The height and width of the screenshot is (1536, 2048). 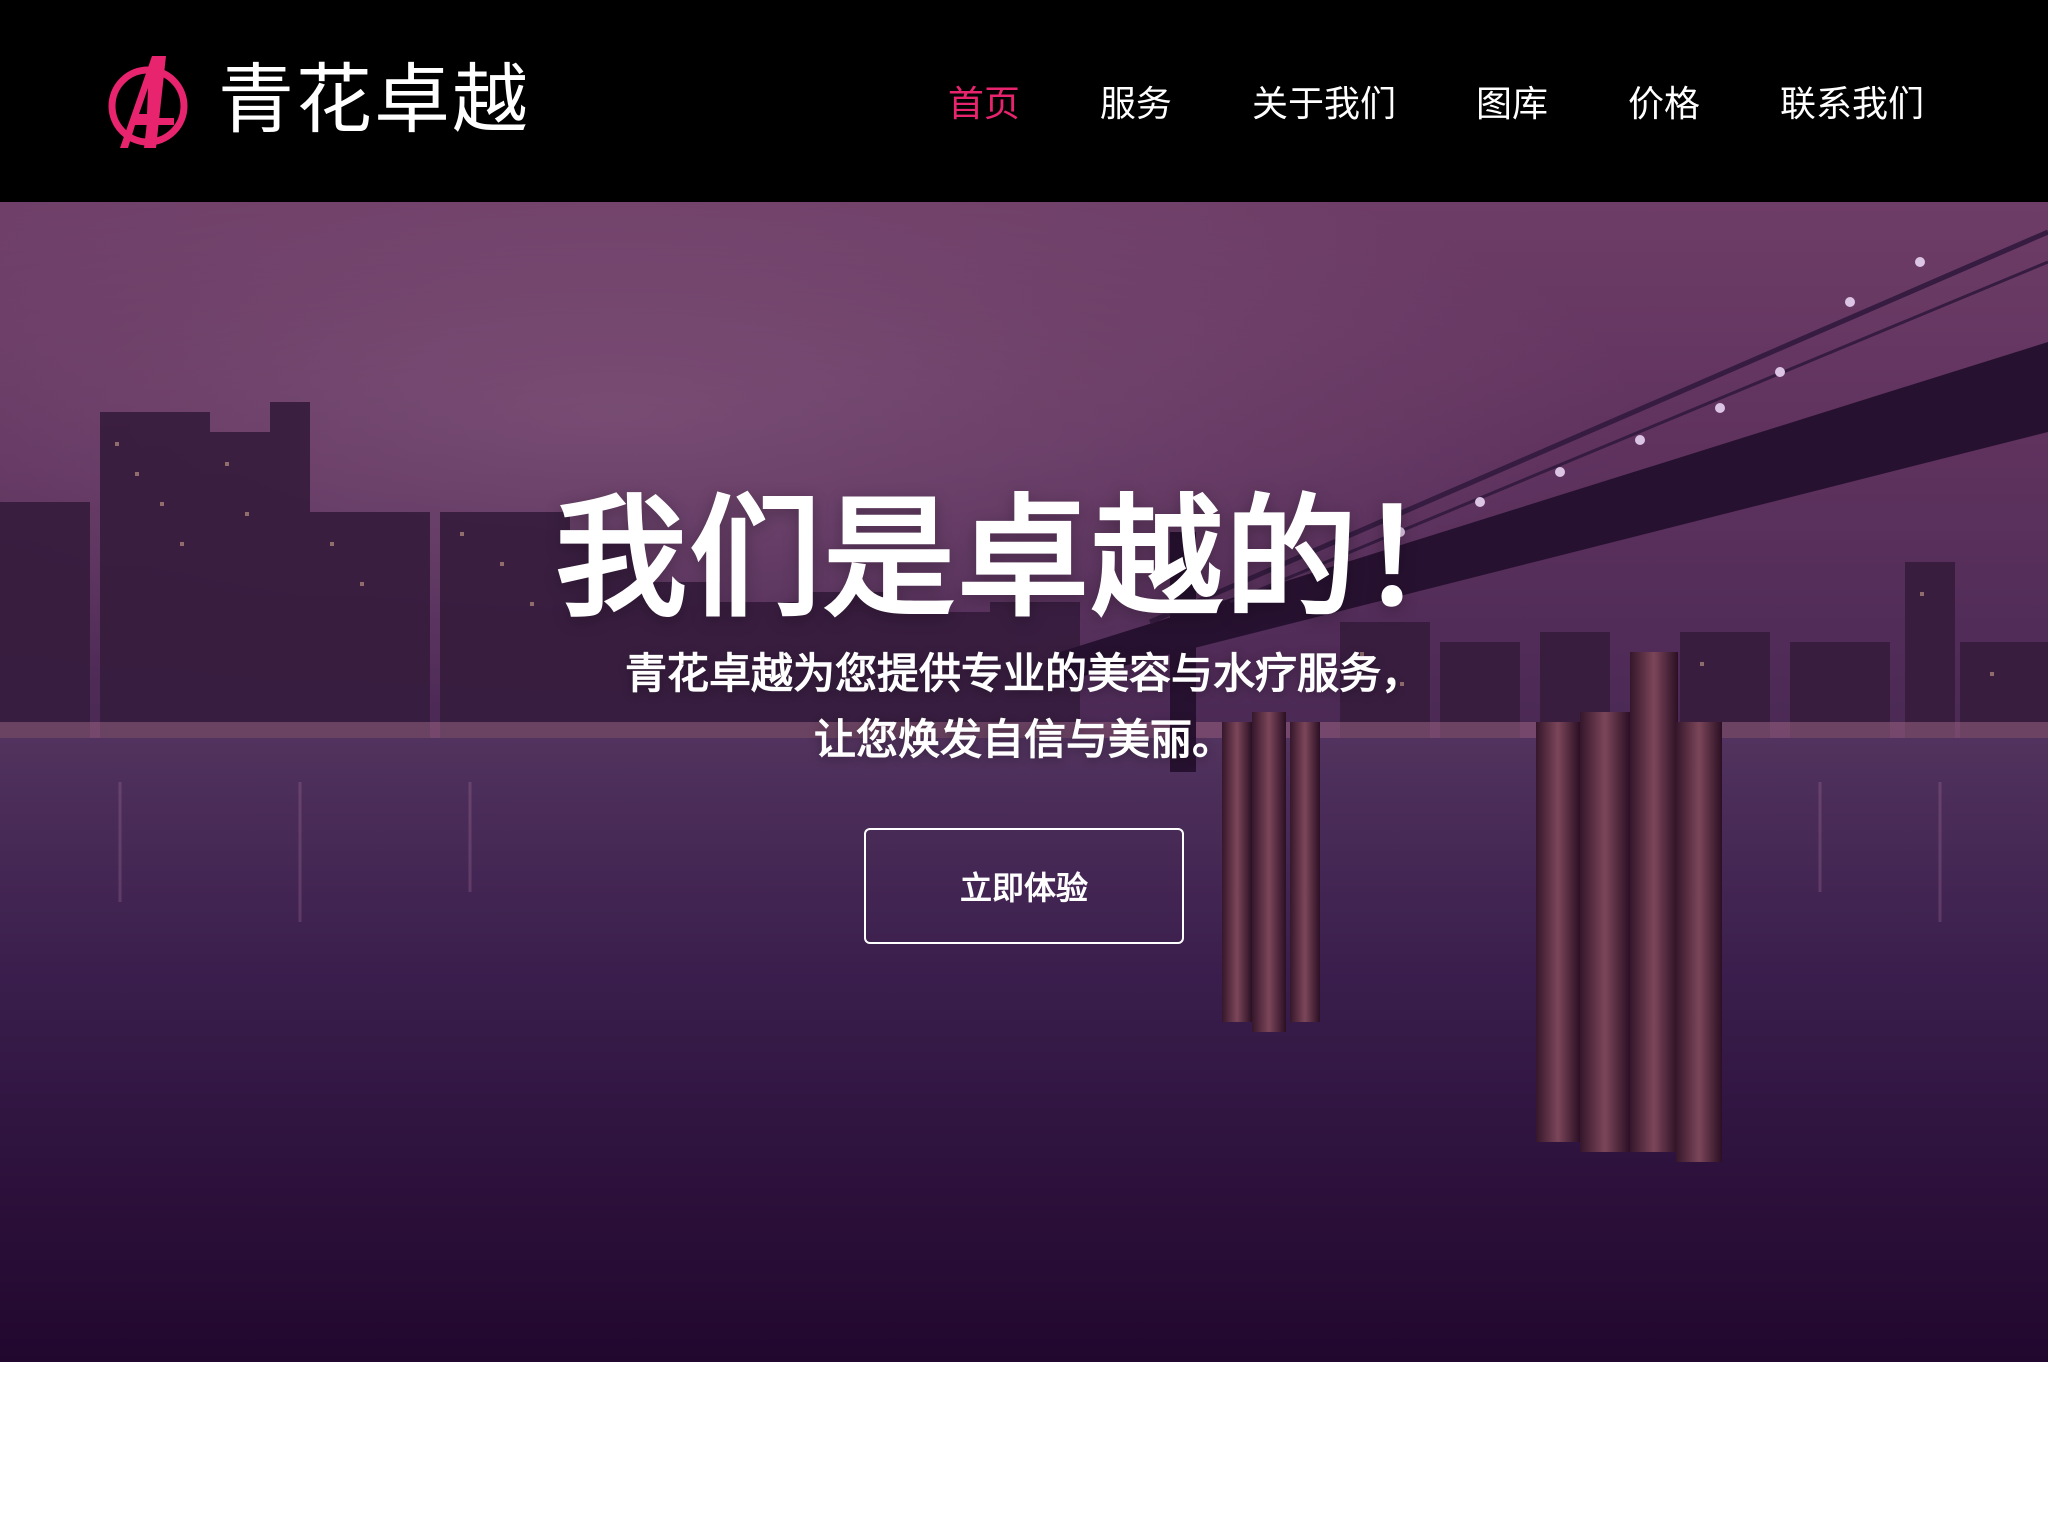 I want to click on nav-item-home: 首页, so click(x=984, y=101).